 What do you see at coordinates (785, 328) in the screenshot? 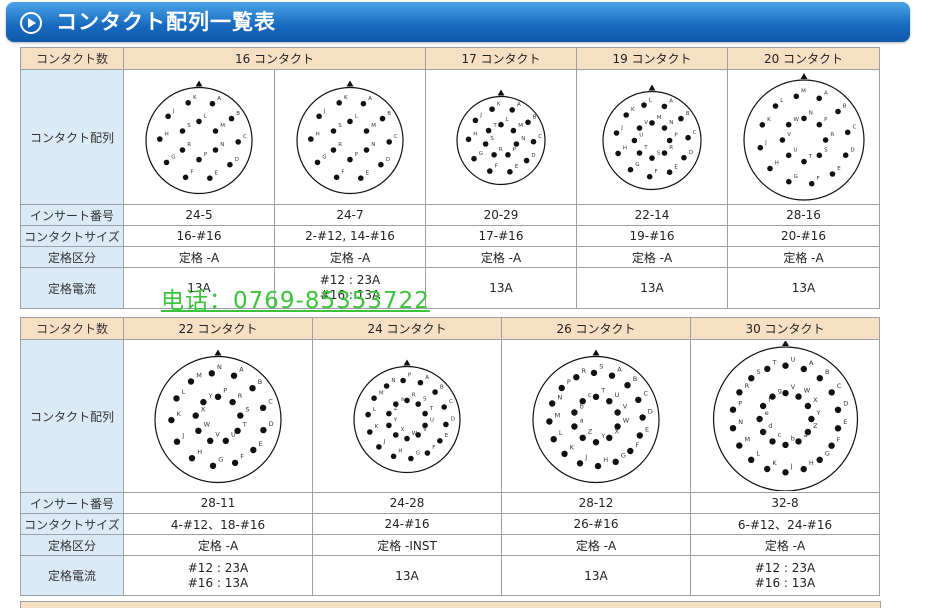
I see `group-header: 30 コンタクト` at bounding box center [785, 328].